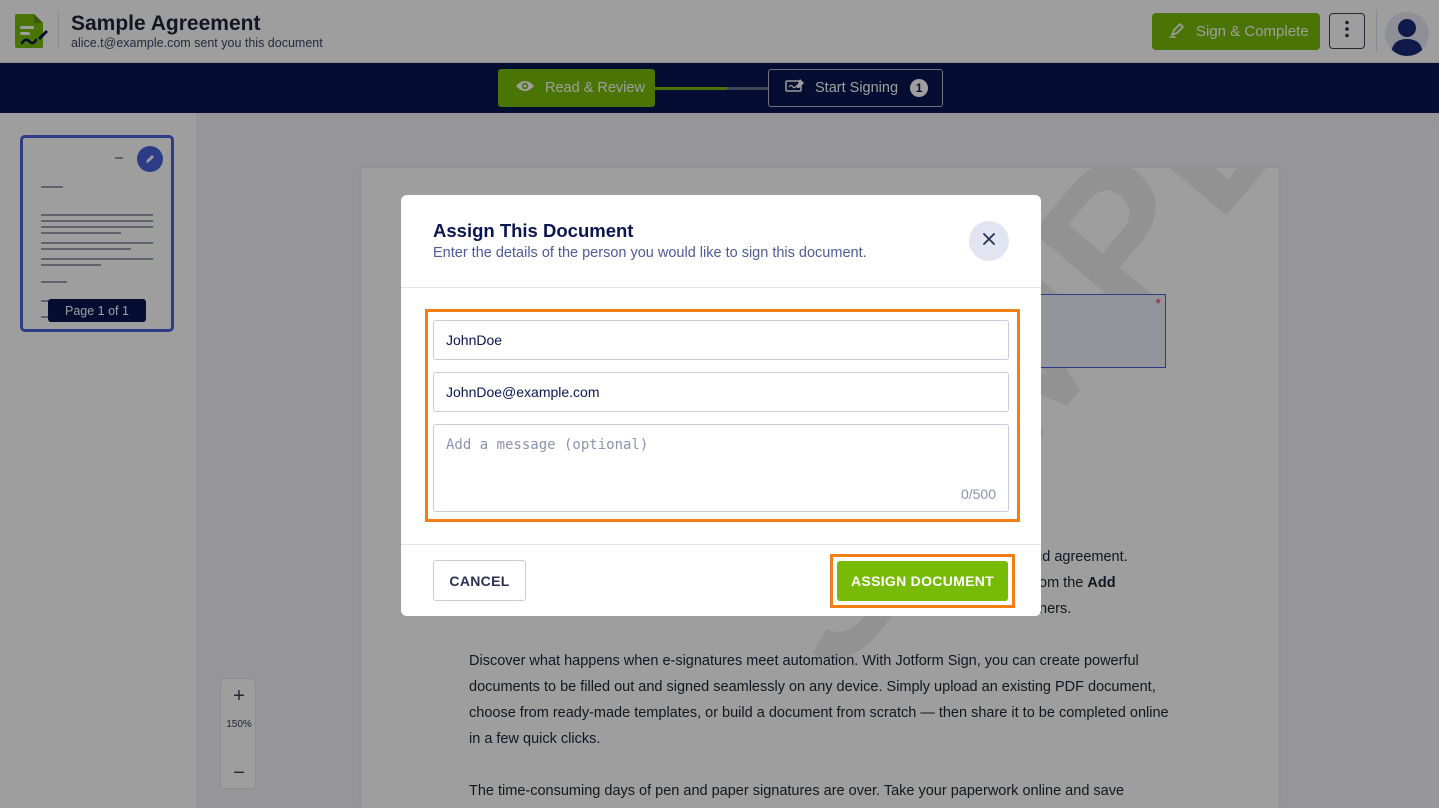  What do you see at coordinates (721, 340) in the screenshot?
I see `signer-name-input: JohnDoe` at bounding box center [721, 340].